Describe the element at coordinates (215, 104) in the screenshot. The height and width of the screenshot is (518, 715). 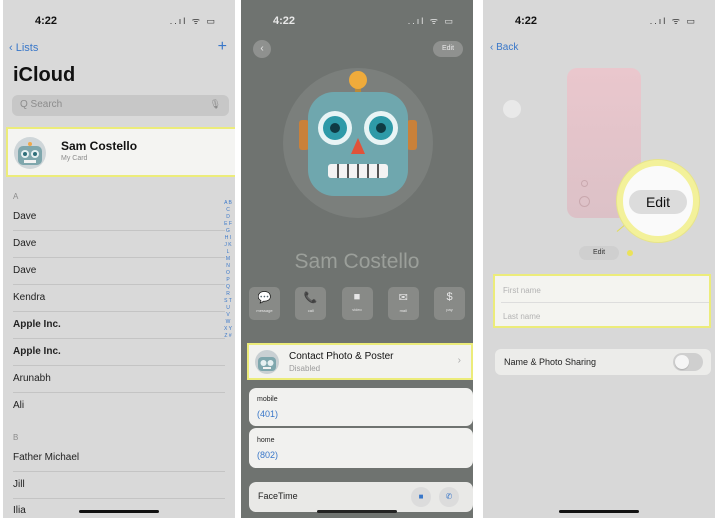
I see `mic-icon: 🎙` at that location.